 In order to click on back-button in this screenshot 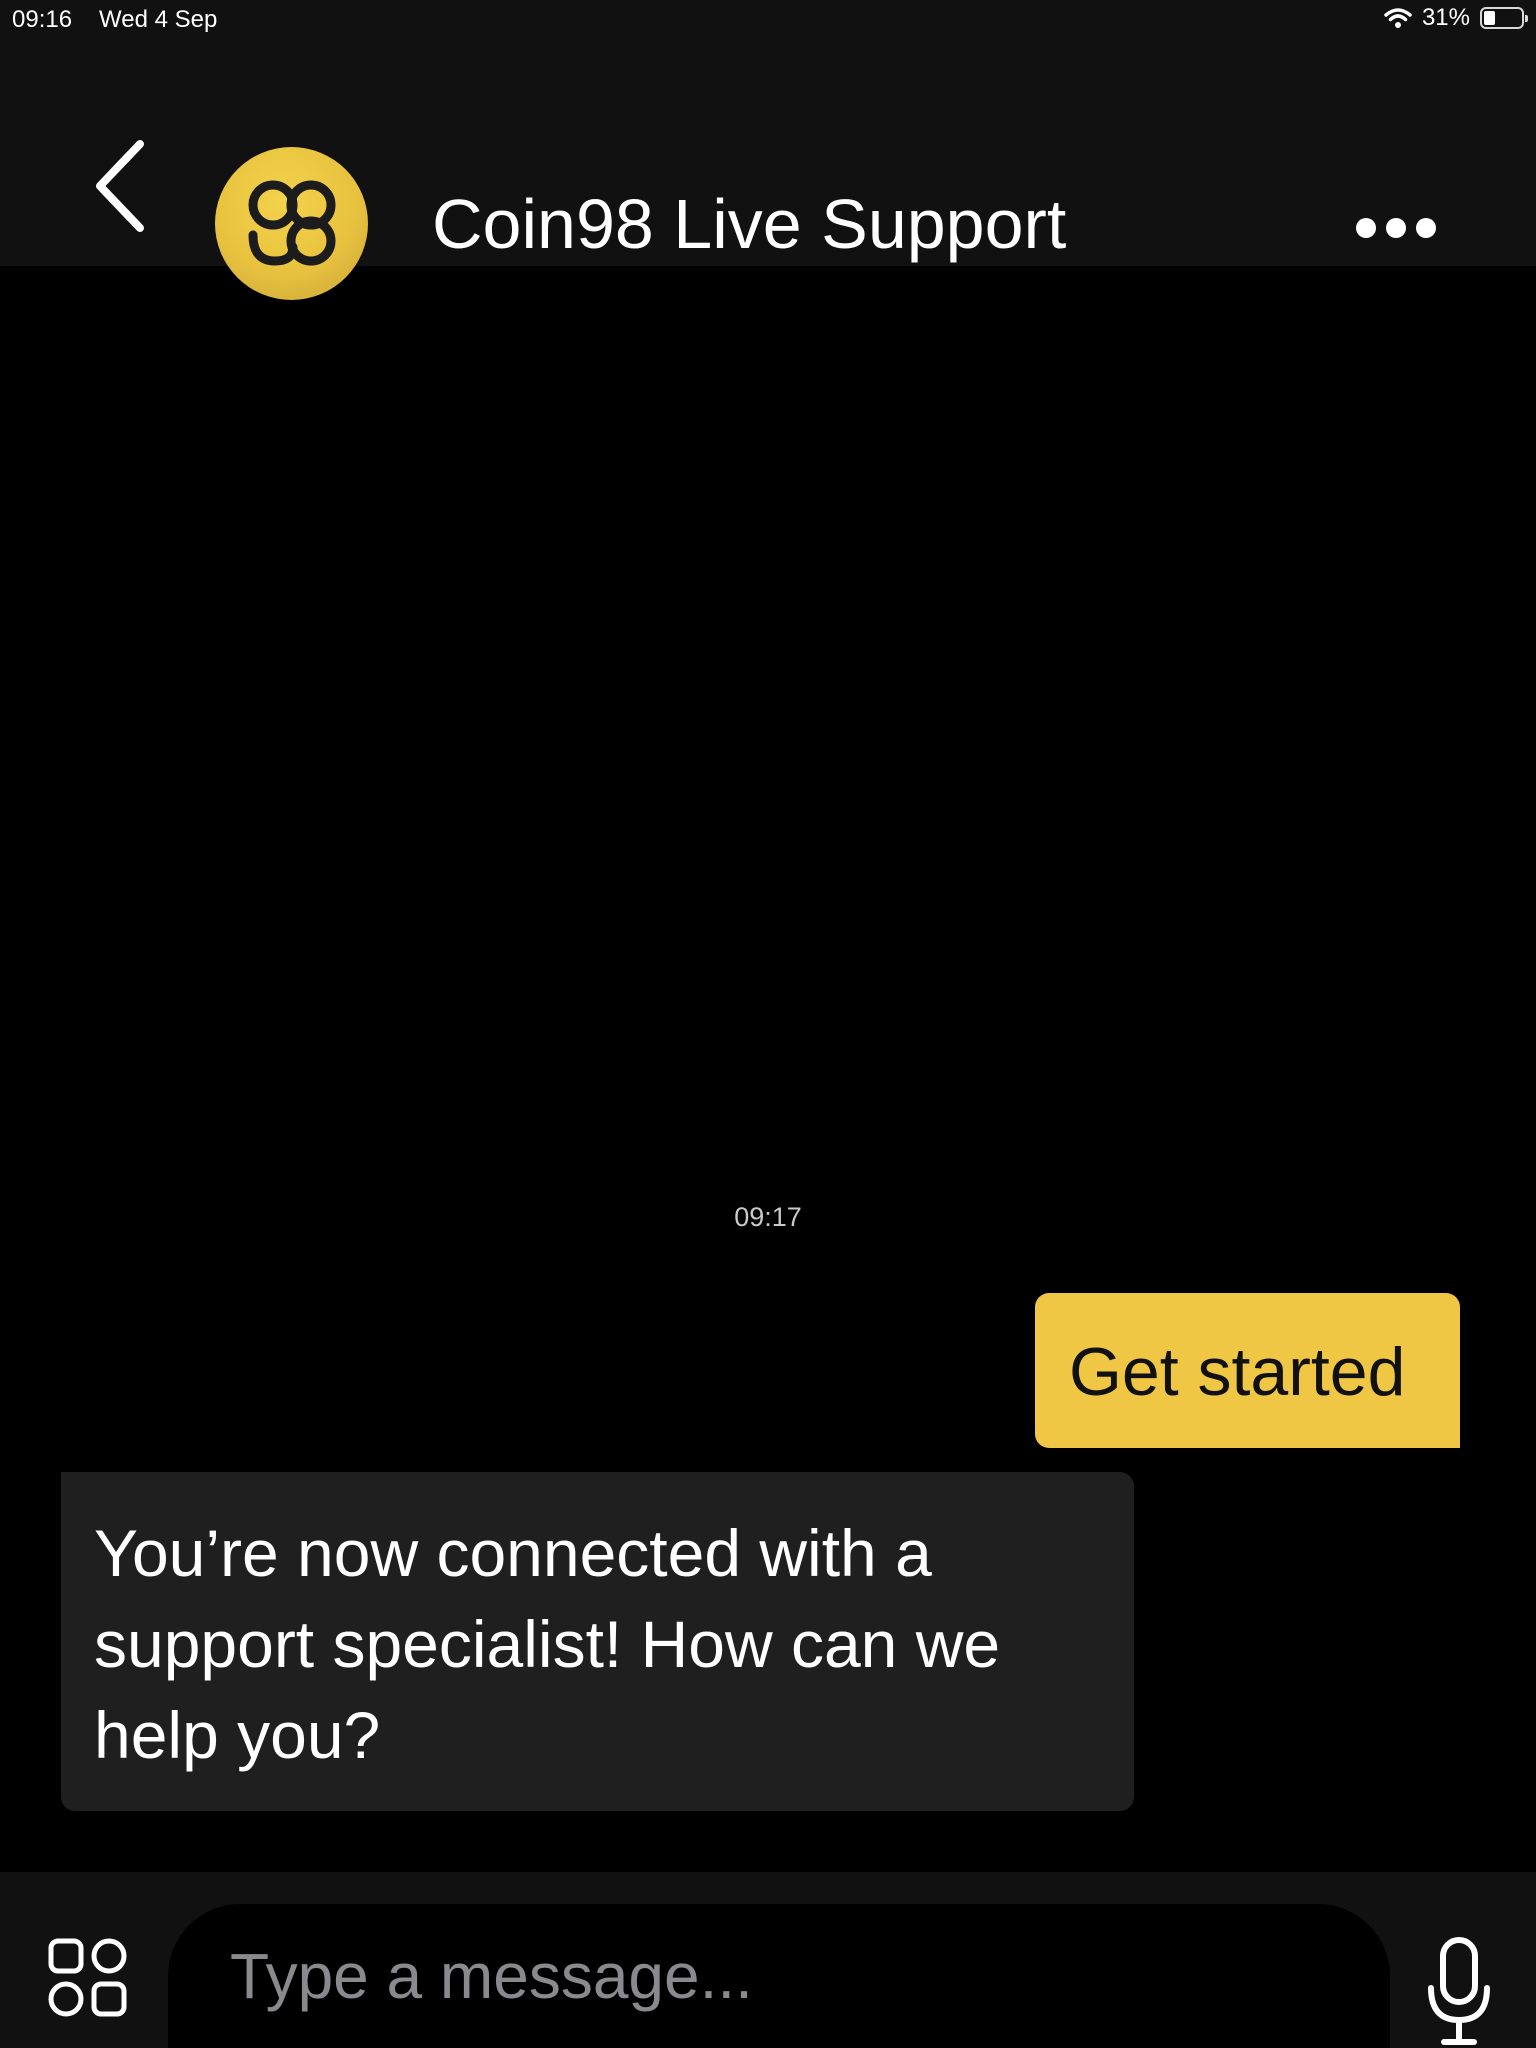, I will do `click(123, 186)`.